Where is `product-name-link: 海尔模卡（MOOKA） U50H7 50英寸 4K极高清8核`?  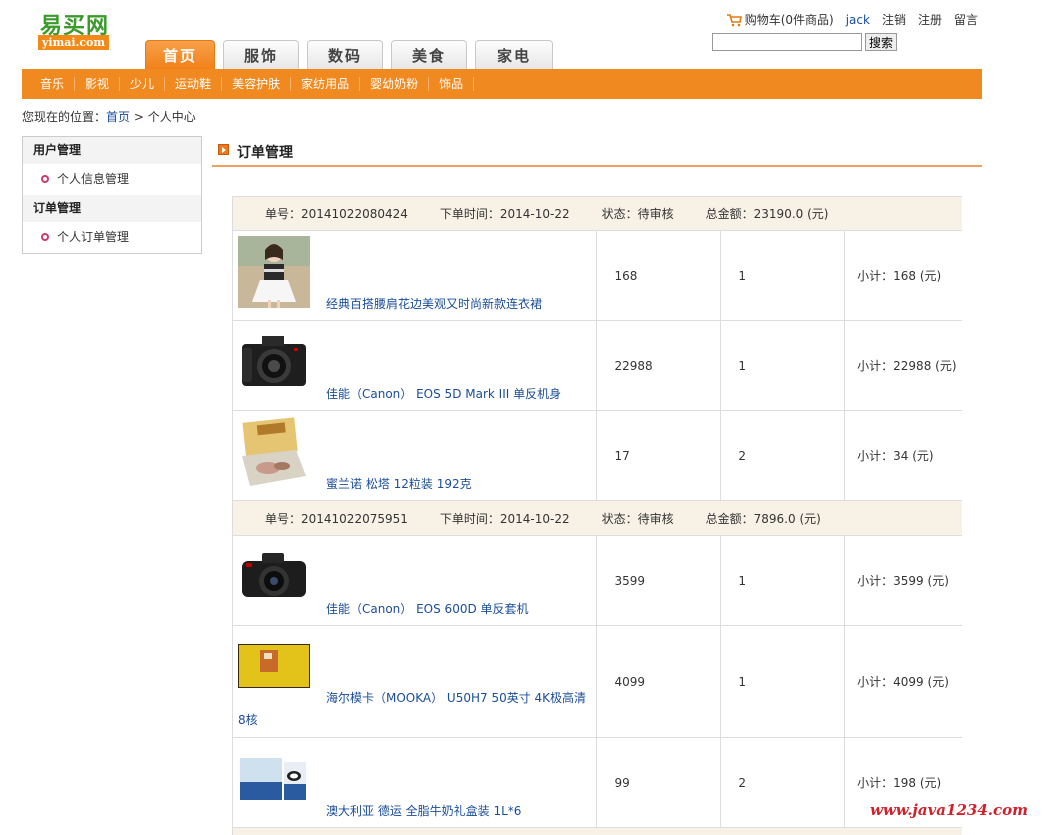 product-name-link: 海尔模卡（MOOKA） U50H7 50英寸 4K极高清8核 is located at coordinates (415, 709).